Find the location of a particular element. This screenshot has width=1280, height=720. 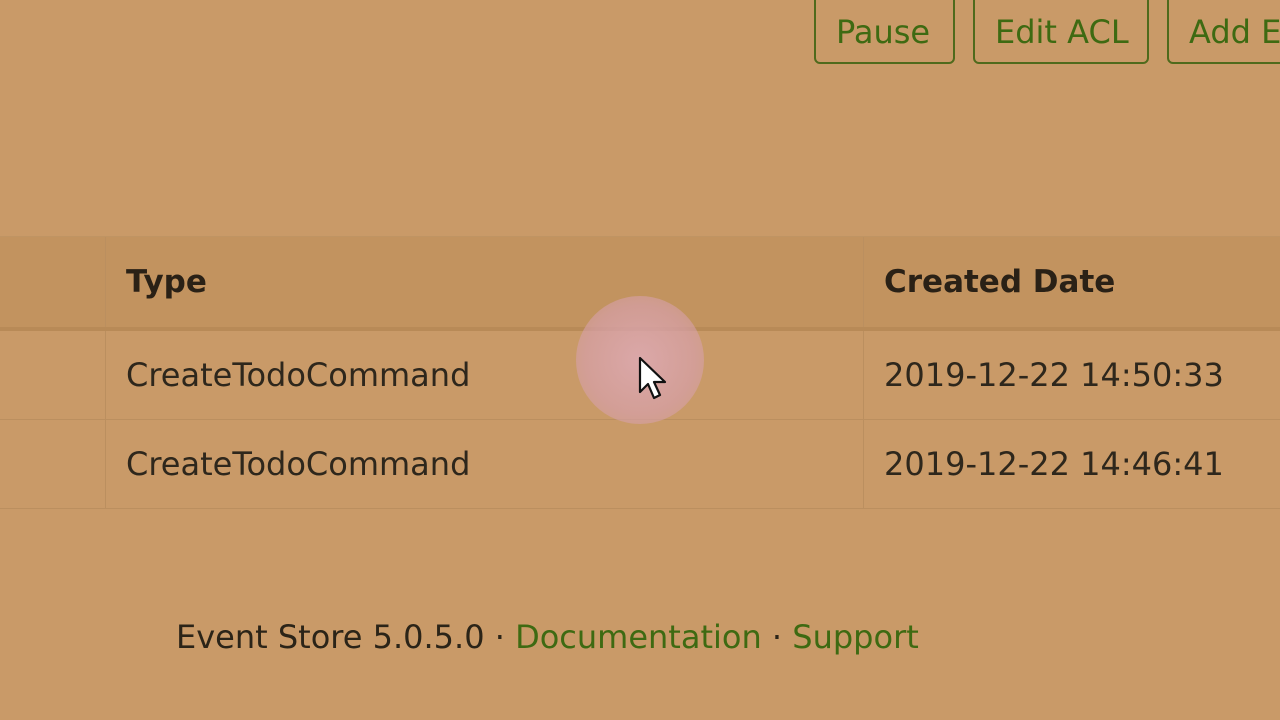

product-version: Event Store 5.0.5.0 is located at coordinates (330, 637).